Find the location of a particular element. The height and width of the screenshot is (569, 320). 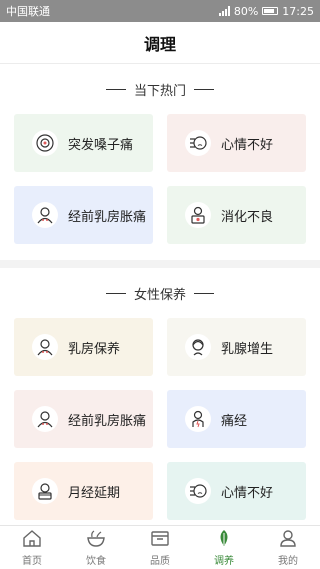

box-icon is located at coordinates (160, 539).